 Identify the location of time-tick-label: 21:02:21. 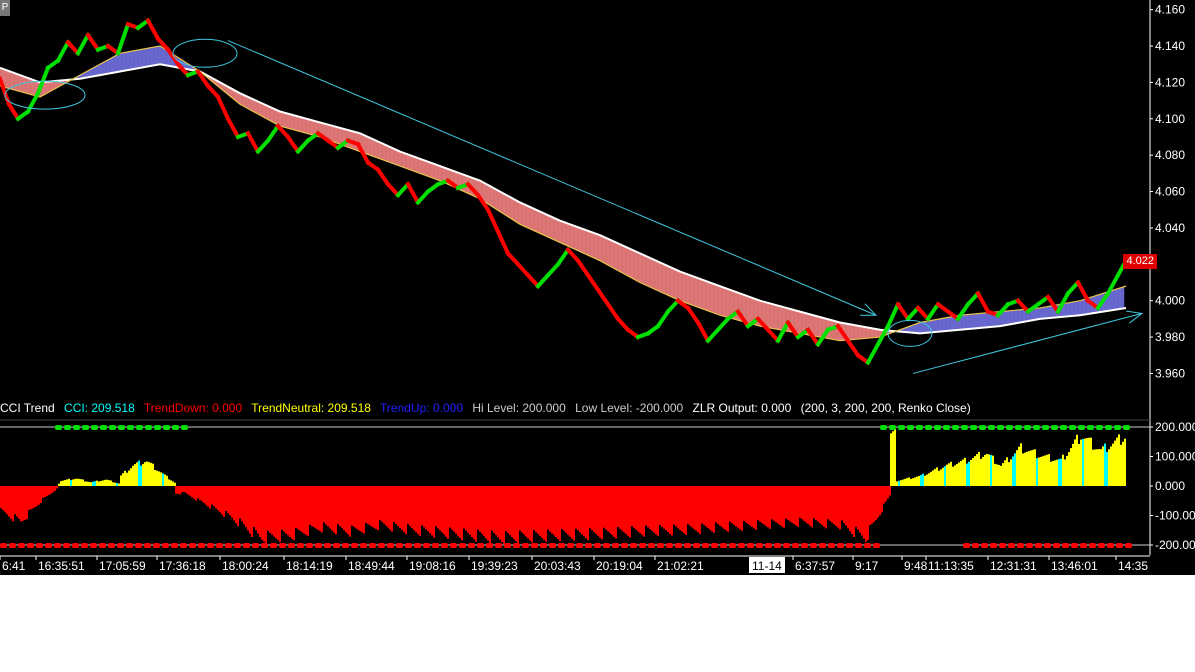
(680, 566).